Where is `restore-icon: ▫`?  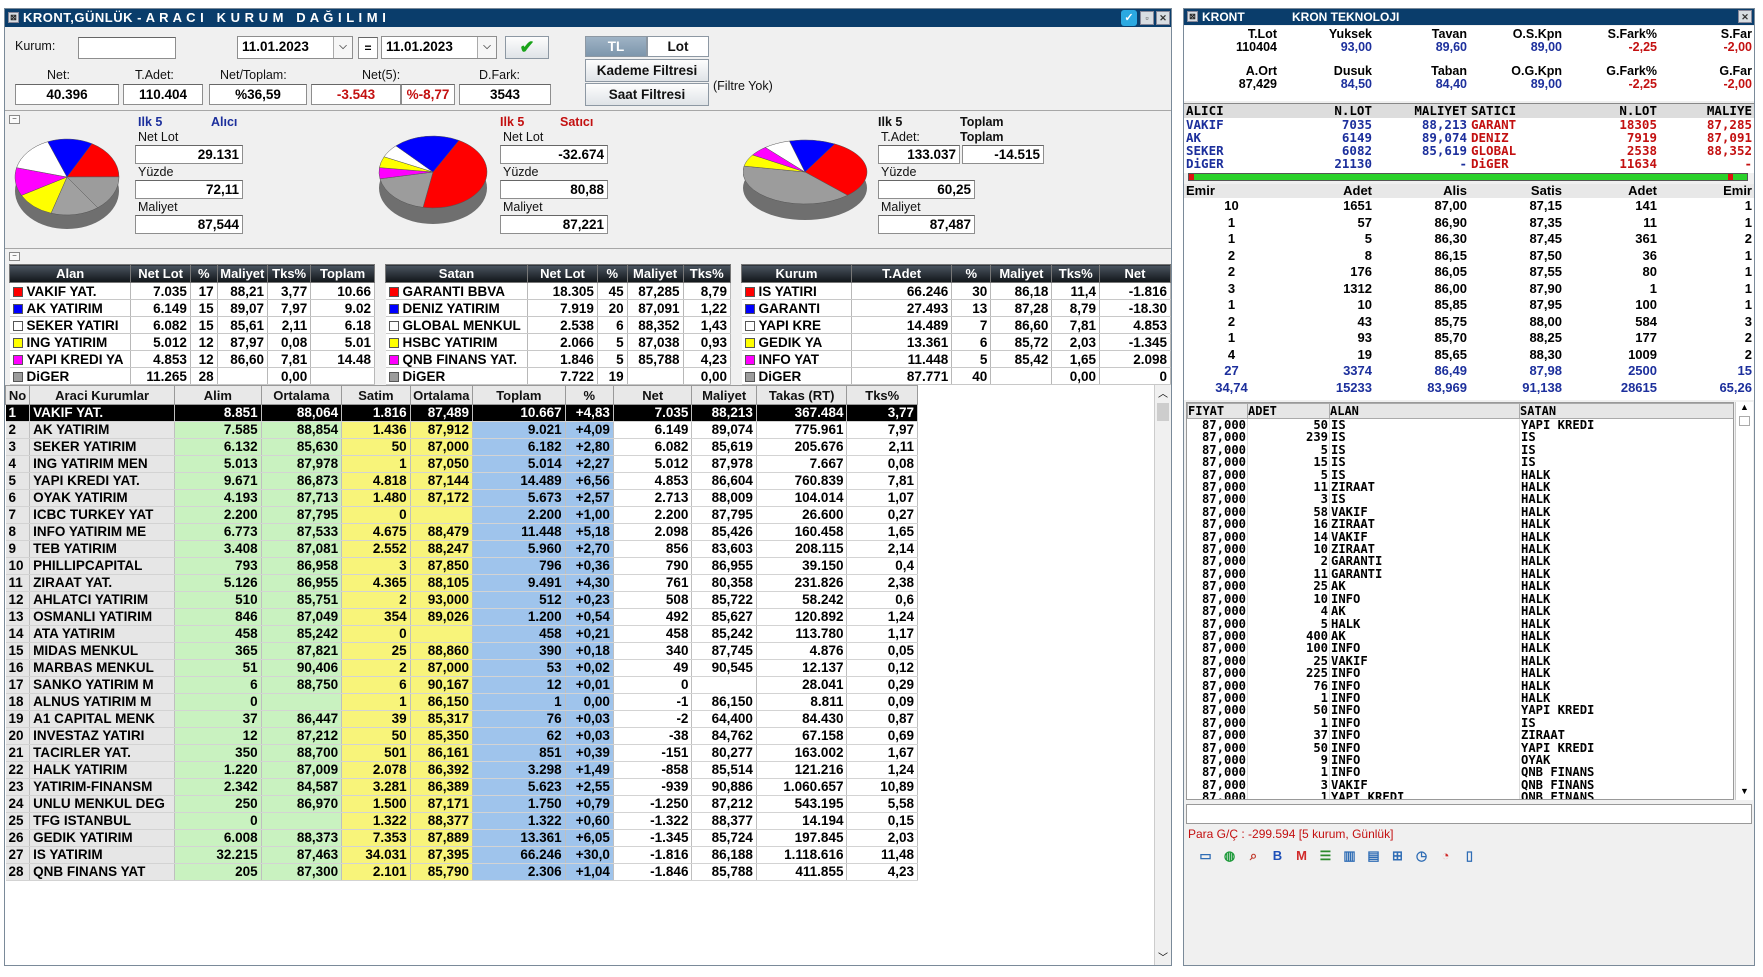 restore-icon: ▫ is located at coordinates (1147, 18).